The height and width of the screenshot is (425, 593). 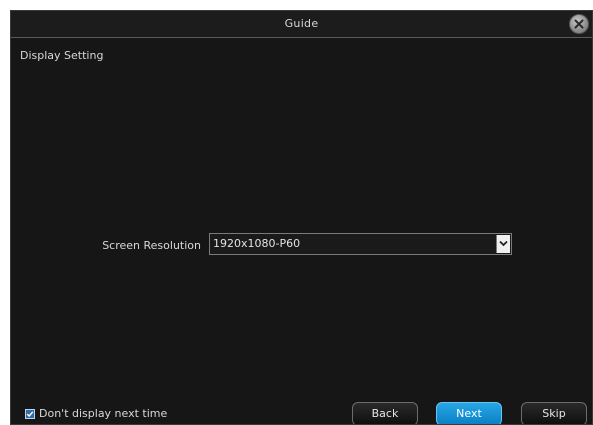 What do you see at coordinates (554, 413) in the screenshot?
I see `skip-button: Skip` at bounding box center [554, 413].